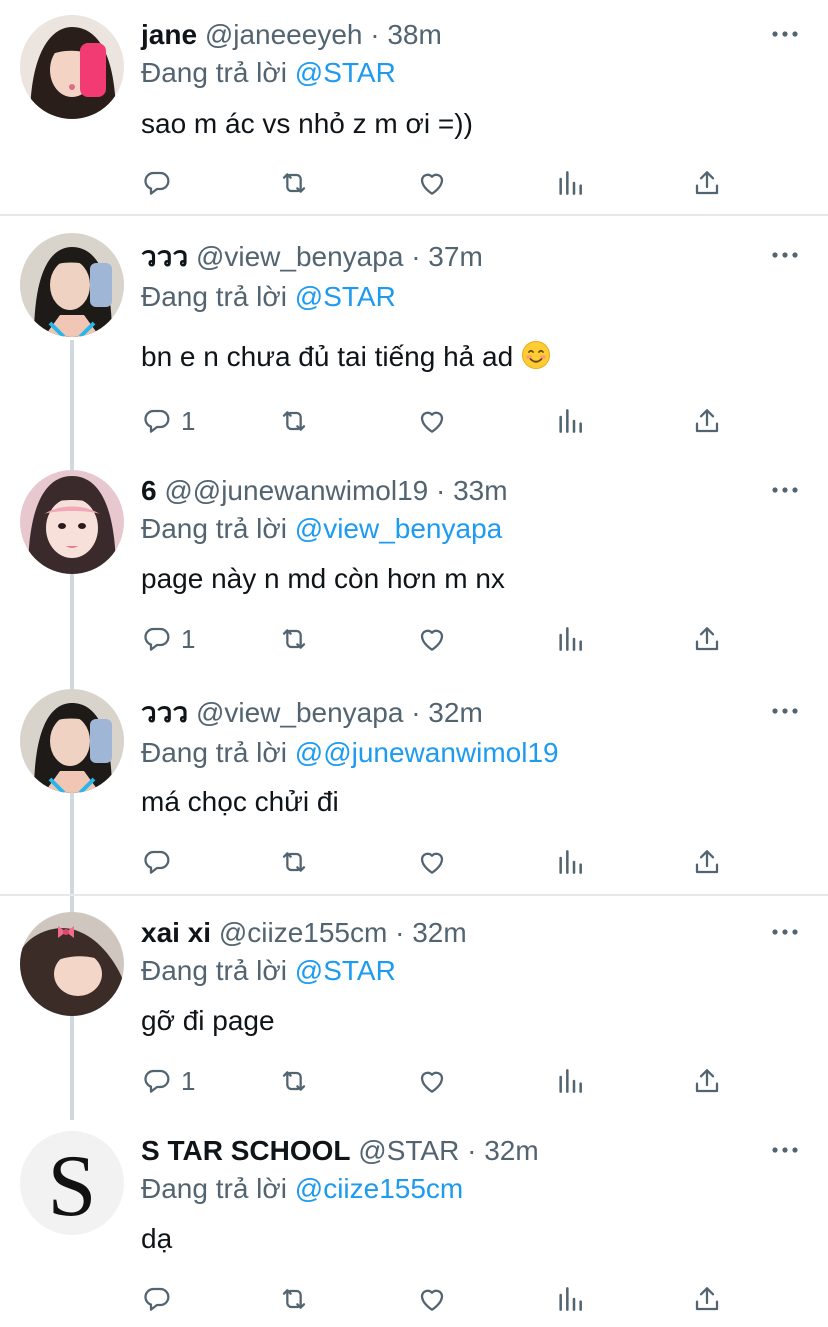 The height and width of the screenshot is (1327, 828). I want to click on action-bar, so click(441, 862).